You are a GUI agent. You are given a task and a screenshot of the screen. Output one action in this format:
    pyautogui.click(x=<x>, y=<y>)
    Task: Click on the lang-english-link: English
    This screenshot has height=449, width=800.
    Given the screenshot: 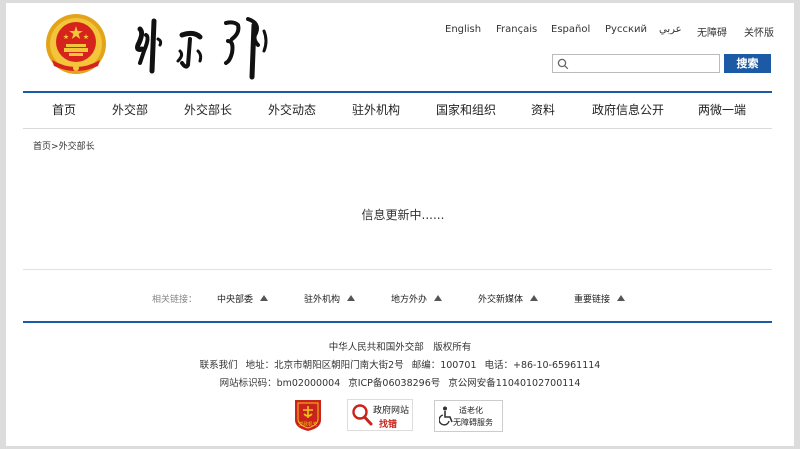 What is the action you would take?
    pyautogui.click(x=463, y=29)
    